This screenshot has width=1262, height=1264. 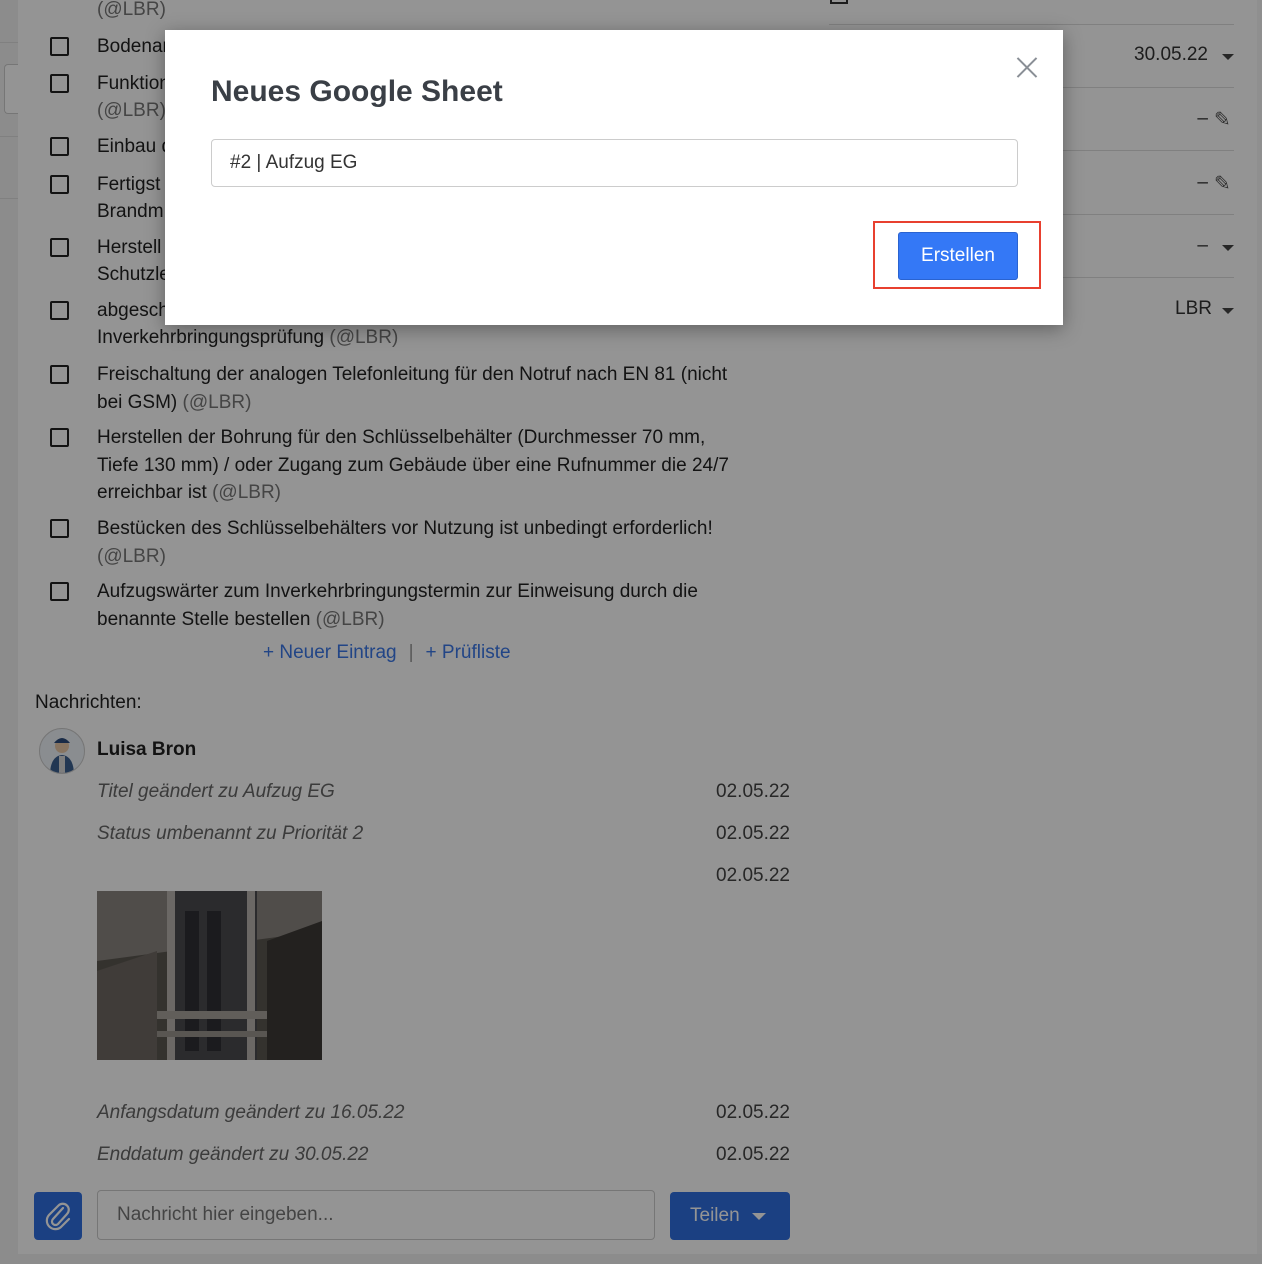 What do you see at coordinates (357, 91) in the screenshot?
I see `dialog-title: Neues Google Sheet` at bounding box center [357, 91].